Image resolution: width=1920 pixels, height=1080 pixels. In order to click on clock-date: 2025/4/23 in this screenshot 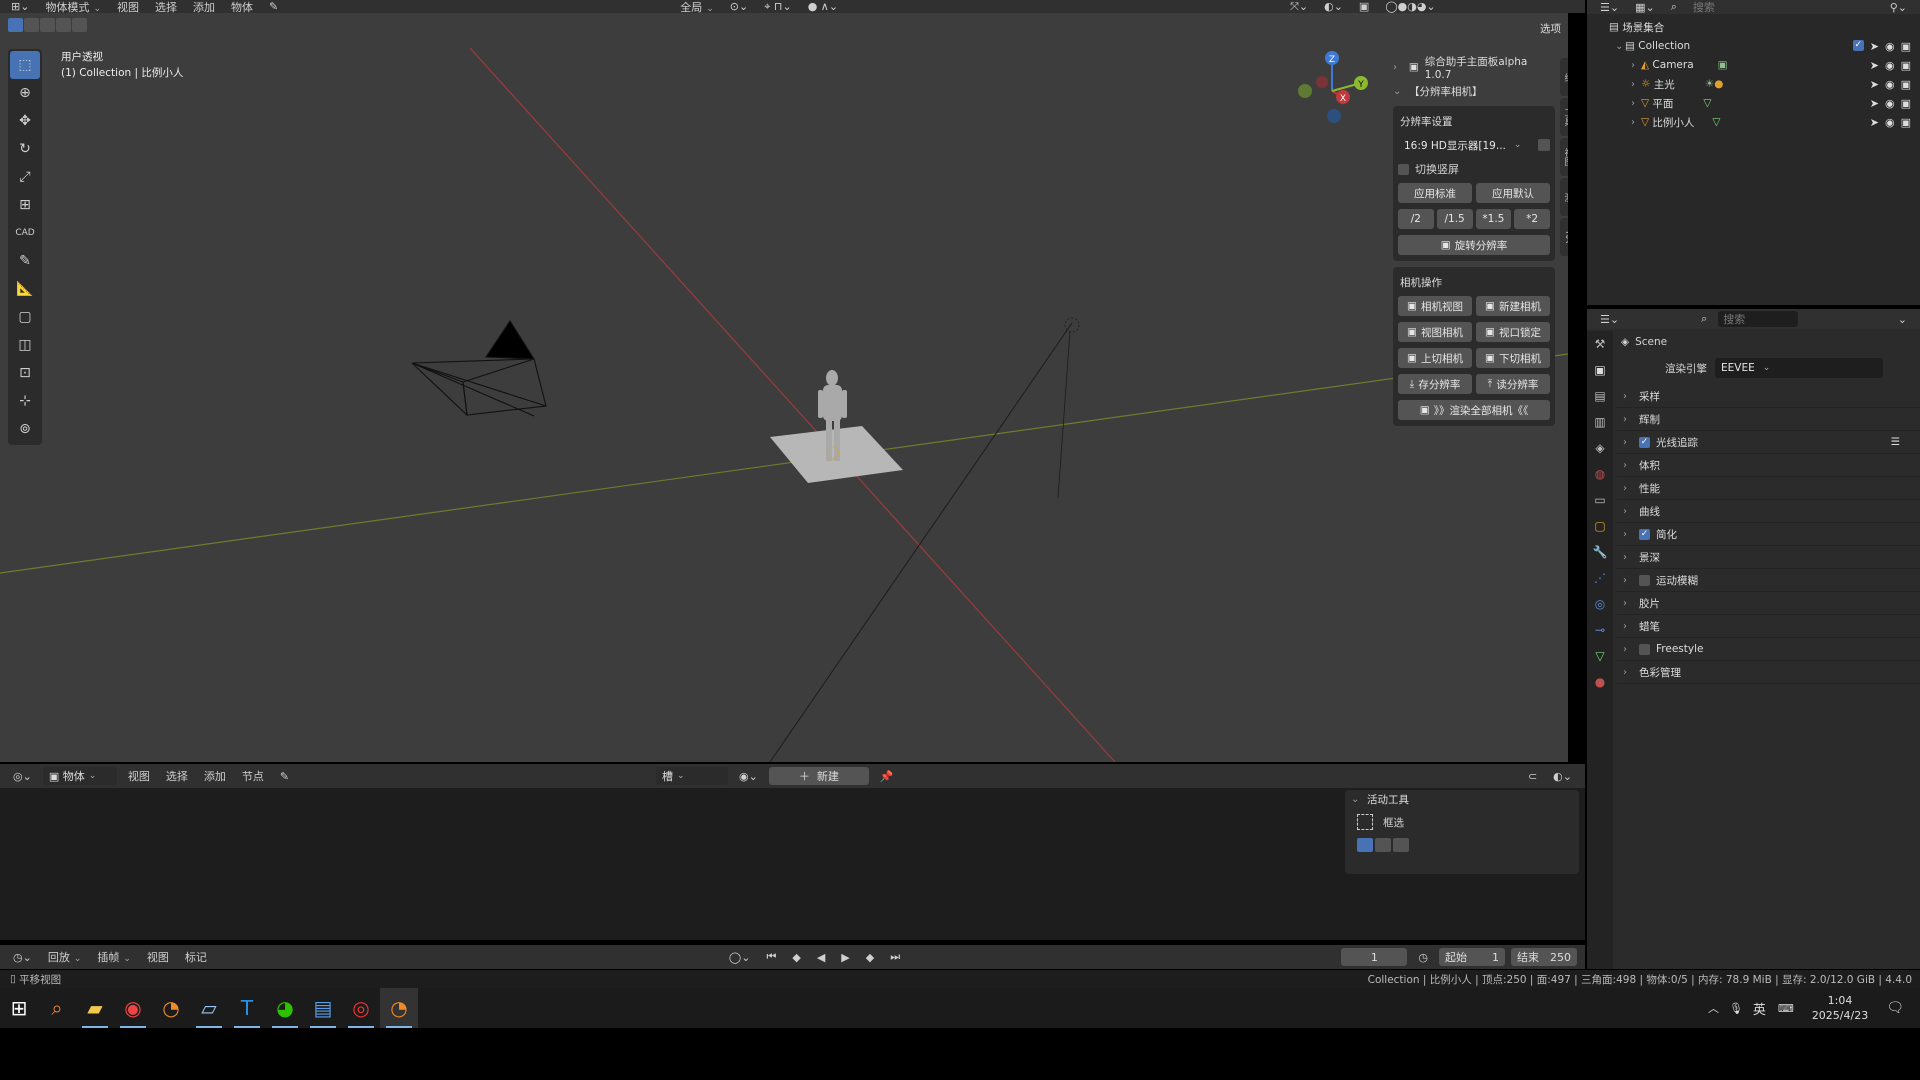, I will do `click(1840, 1015)`.